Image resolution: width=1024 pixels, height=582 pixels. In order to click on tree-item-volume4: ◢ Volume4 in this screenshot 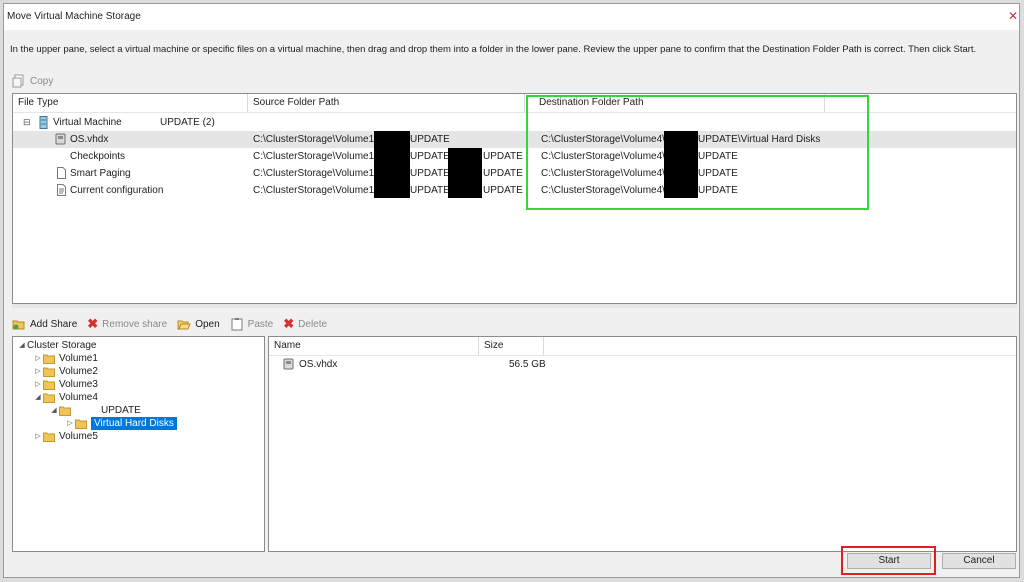, I will do `click(65, 397)`.